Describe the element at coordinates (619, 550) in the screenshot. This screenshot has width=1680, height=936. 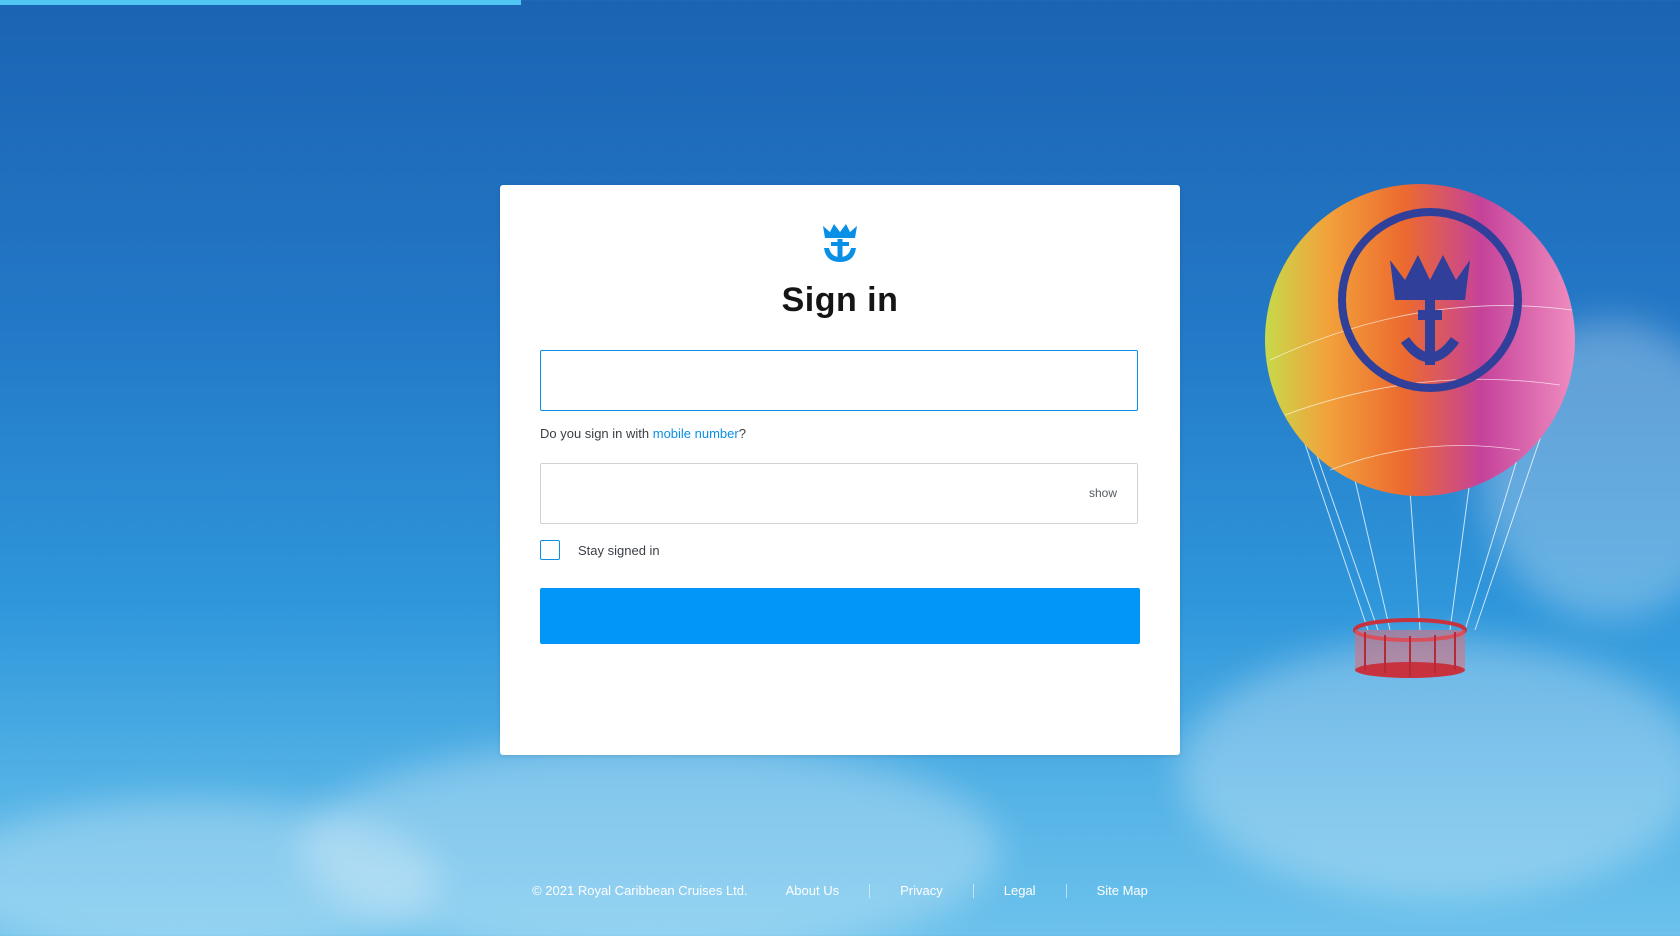
I see `stay-signed-in-label: Stay signed in` at that location.